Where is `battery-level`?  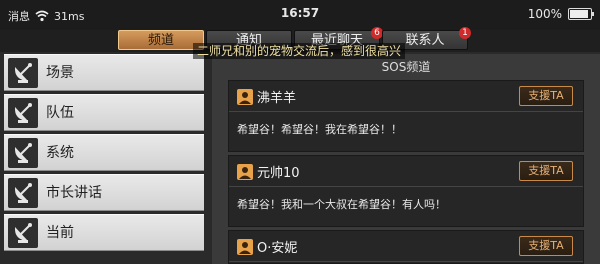 battery-level is located at coordinates (579, 14).